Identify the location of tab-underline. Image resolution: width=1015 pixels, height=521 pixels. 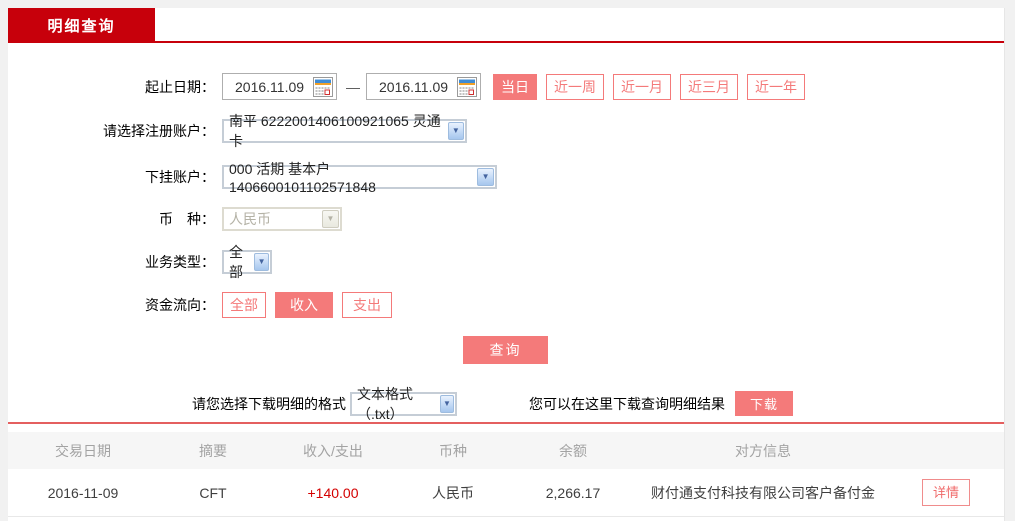
(506, 42).